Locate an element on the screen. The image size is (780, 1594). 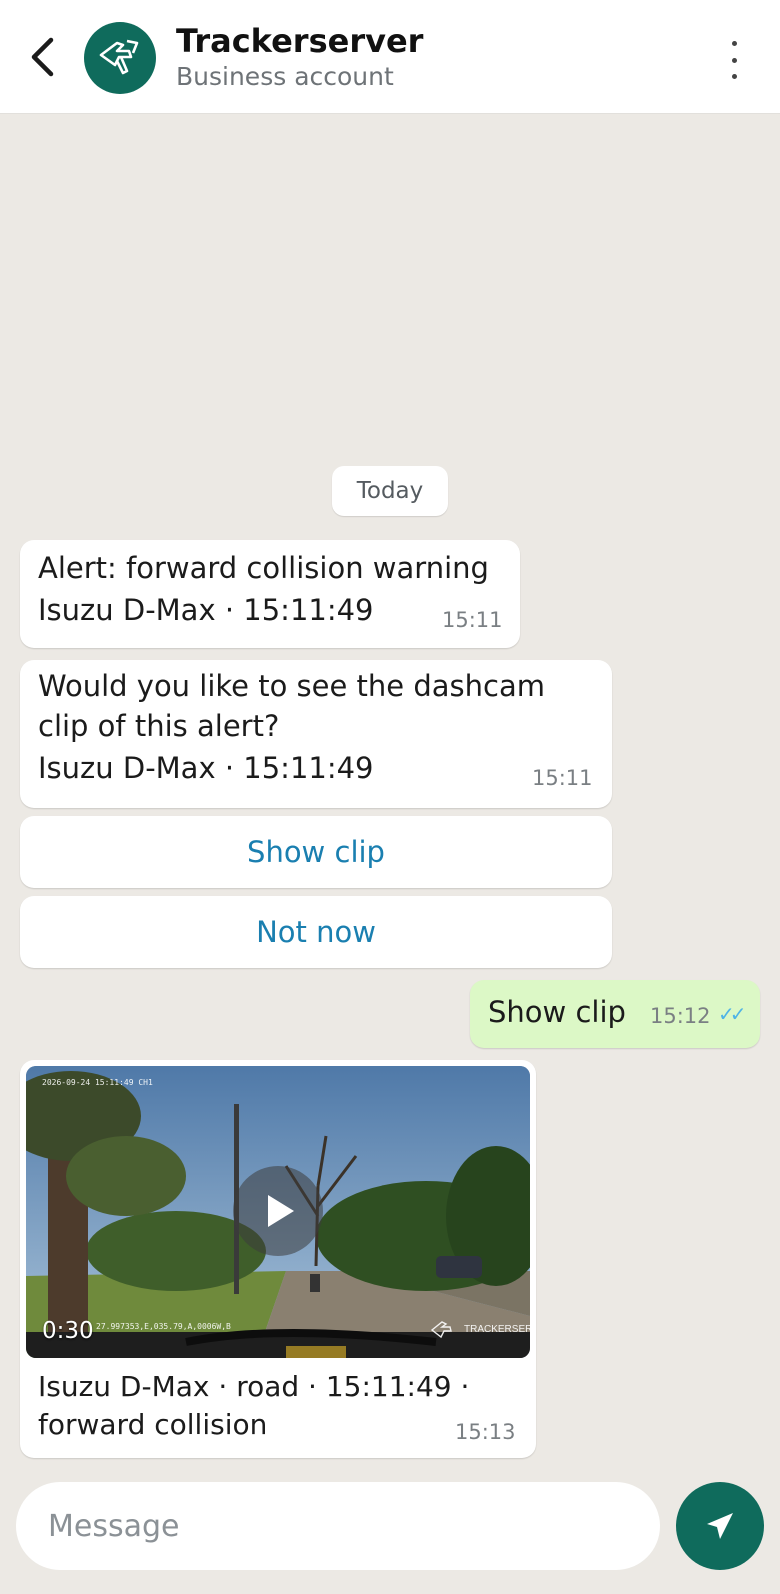
quick-reply-show-clip: Show clip is located at coordinates (316, 852).